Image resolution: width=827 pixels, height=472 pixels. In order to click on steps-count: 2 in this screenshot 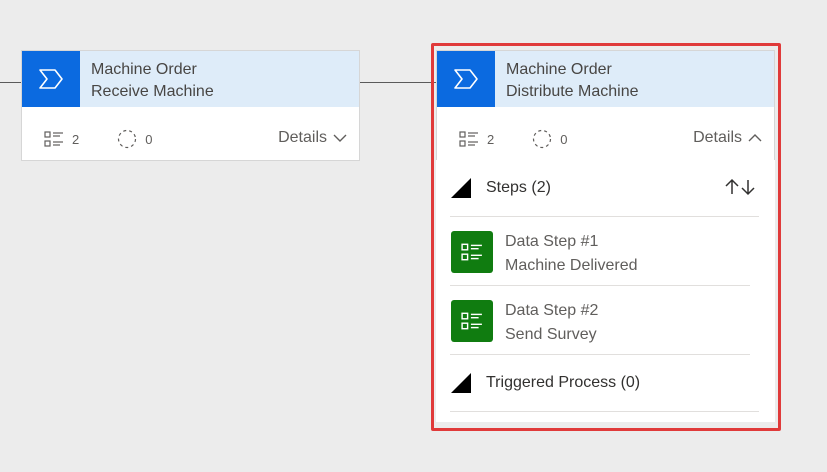, I will do `click(61, 139)`.